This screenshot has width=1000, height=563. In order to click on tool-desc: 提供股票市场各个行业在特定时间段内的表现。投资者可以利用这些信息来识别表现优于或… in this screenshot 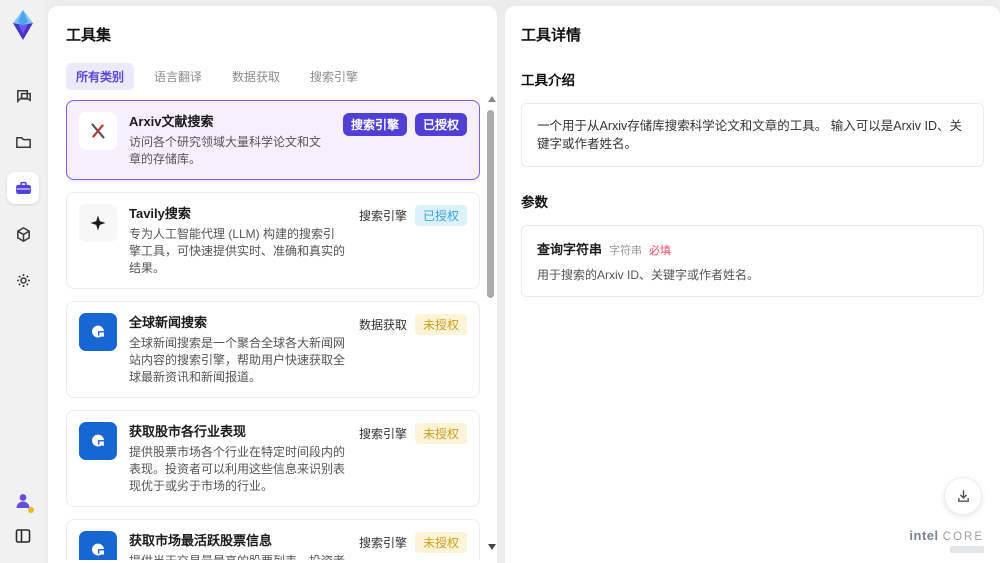, I will do `click(237, 469)`.